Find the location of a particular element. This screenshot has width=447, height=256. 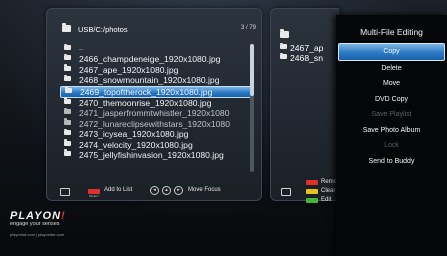

menu-item-move: Move is located at coordinates (391, 84).